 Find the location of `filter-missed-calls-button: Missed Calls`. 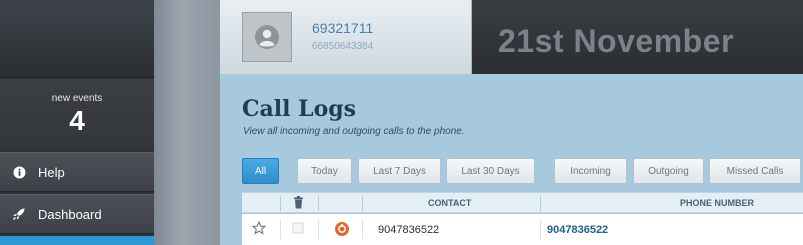

filter-missed-calls-button: Missed Calls is located at coordinates (755, 171).